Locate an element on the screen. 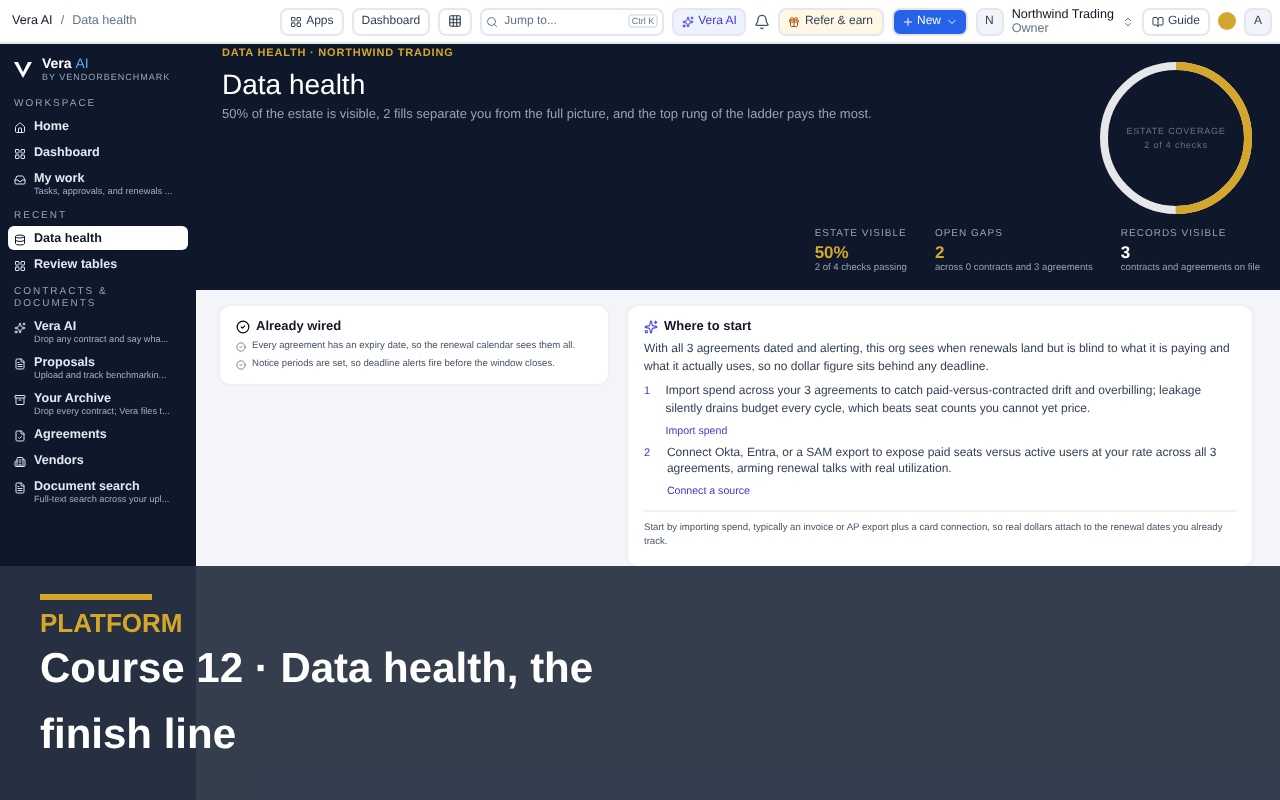  bell-icon is located at coordinates (762, 21).